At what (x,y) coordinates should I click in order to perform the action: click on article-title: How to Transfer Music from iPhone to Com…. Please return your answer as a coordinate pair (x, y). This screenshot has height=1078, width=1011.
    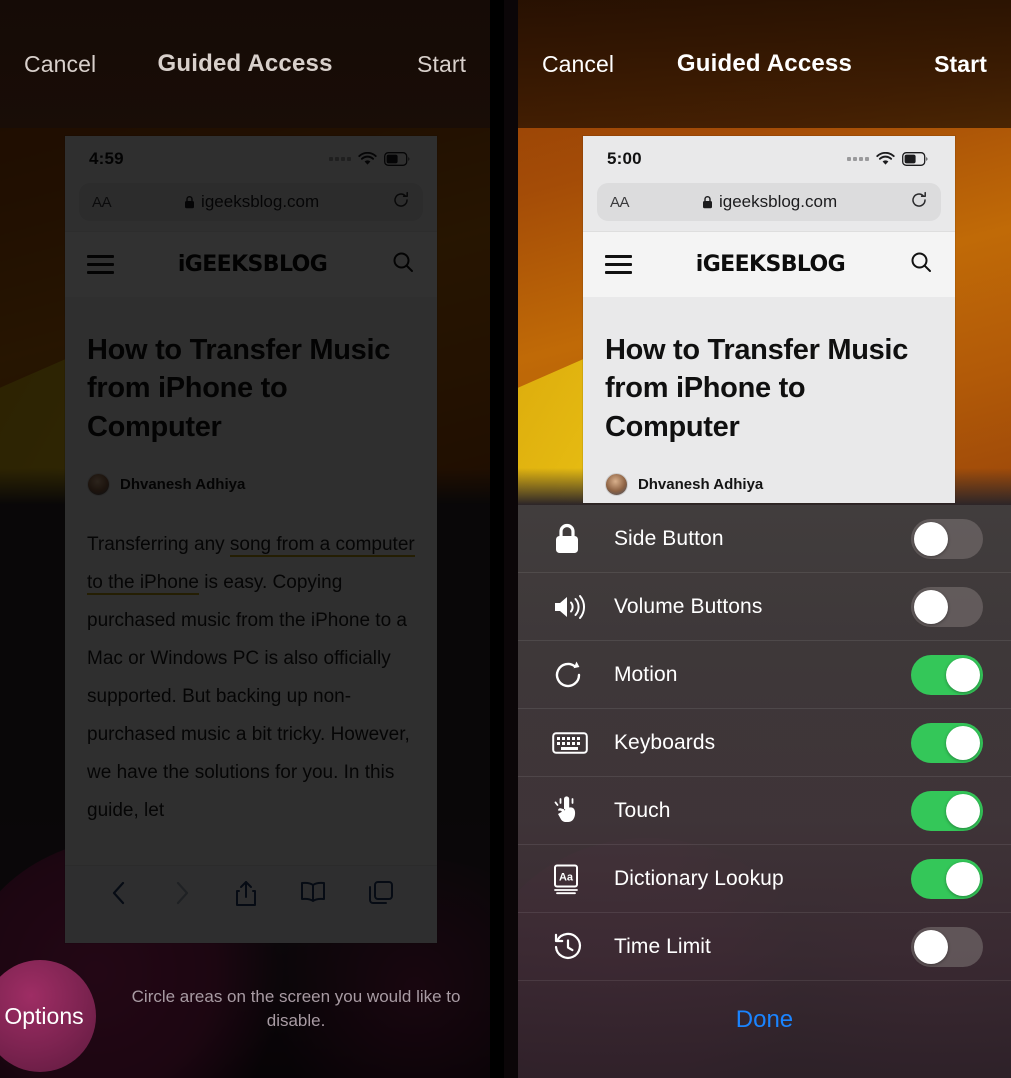
    Looking at the image, I should click on (756, 388).